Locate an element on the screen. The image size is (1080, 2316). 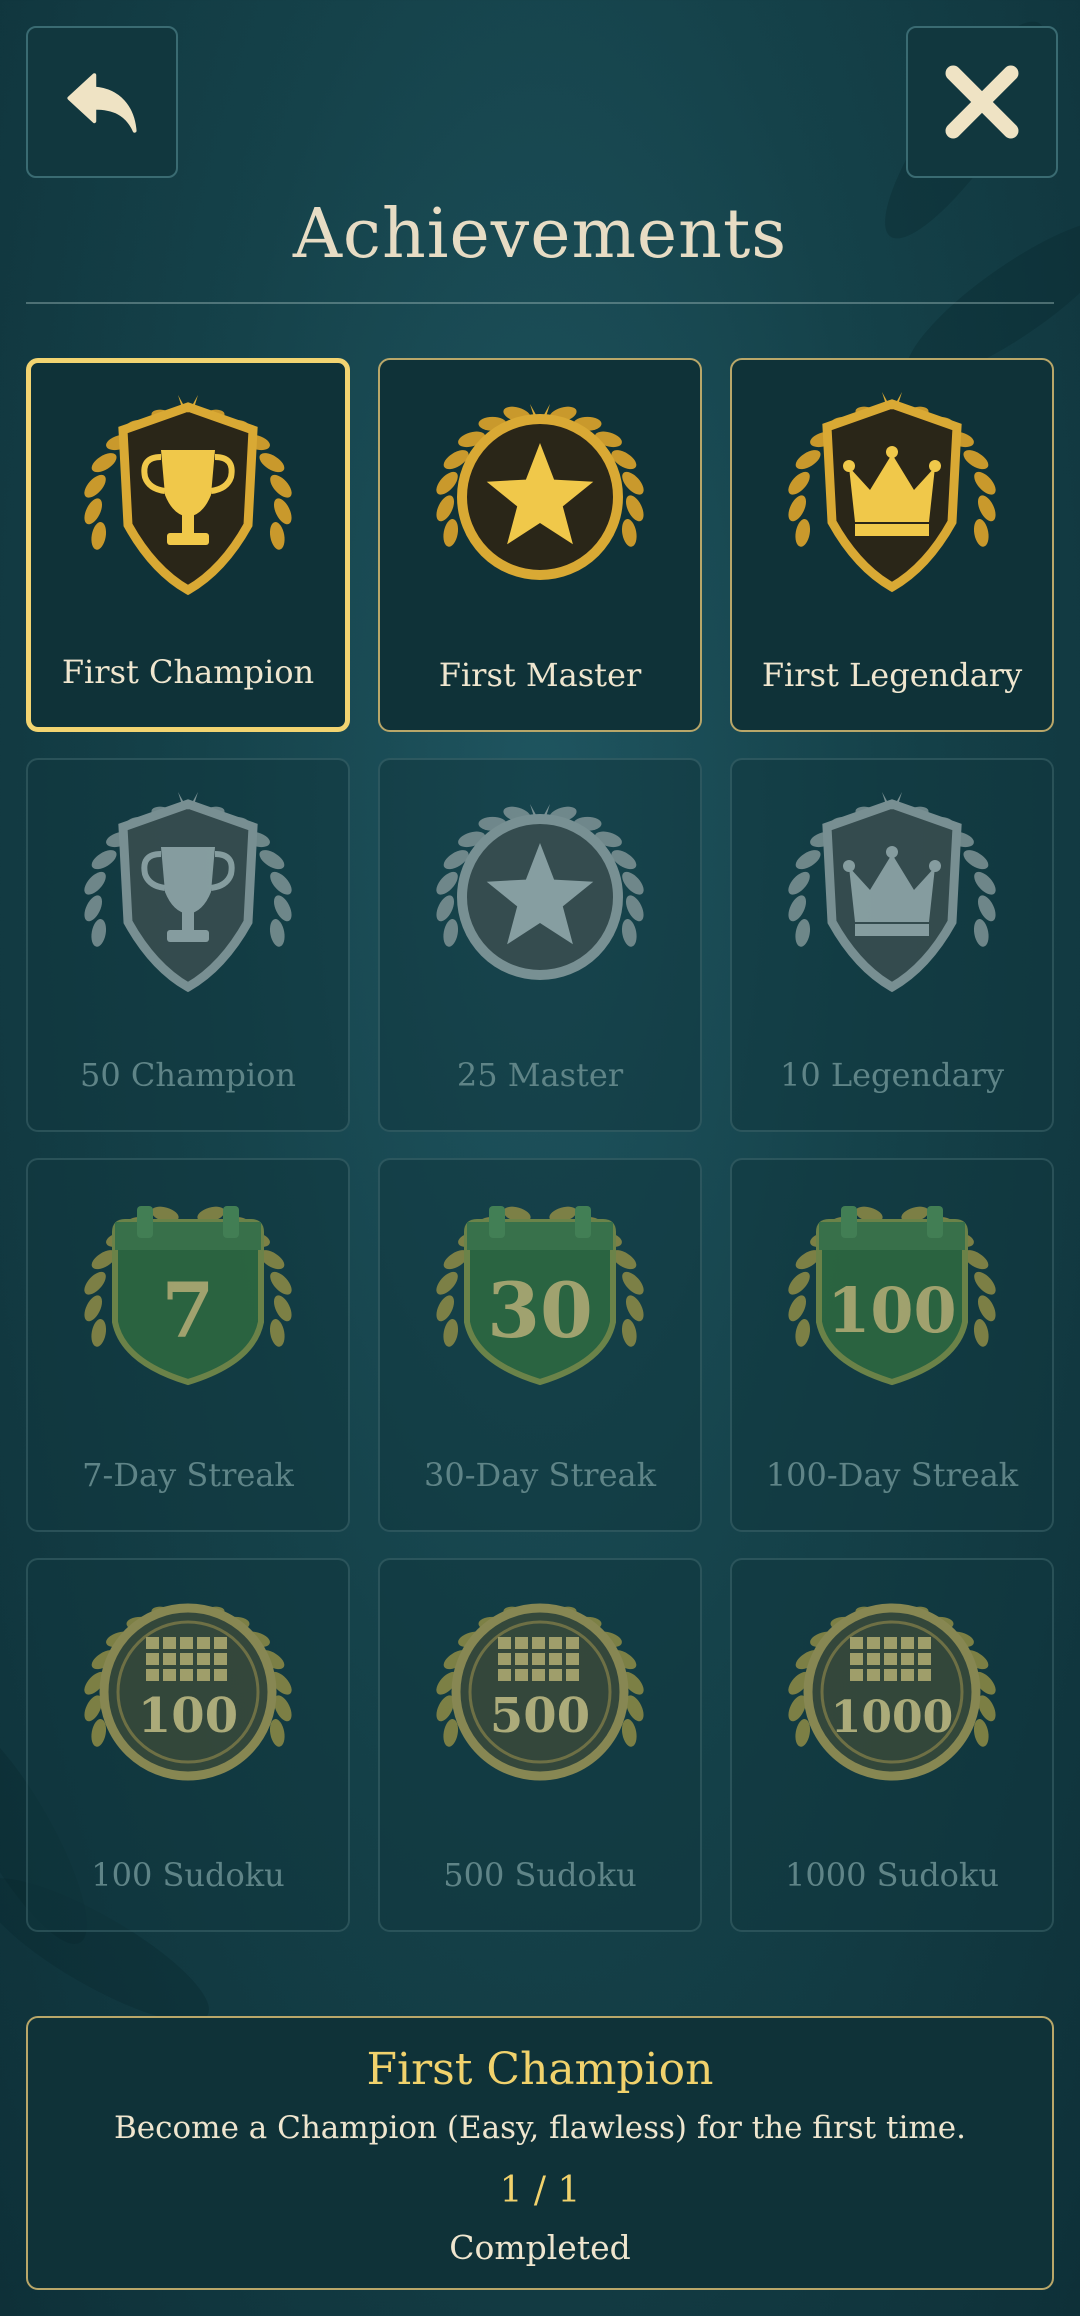
grid-medal-icon: 1000 is located at coordinates (892, 1692).